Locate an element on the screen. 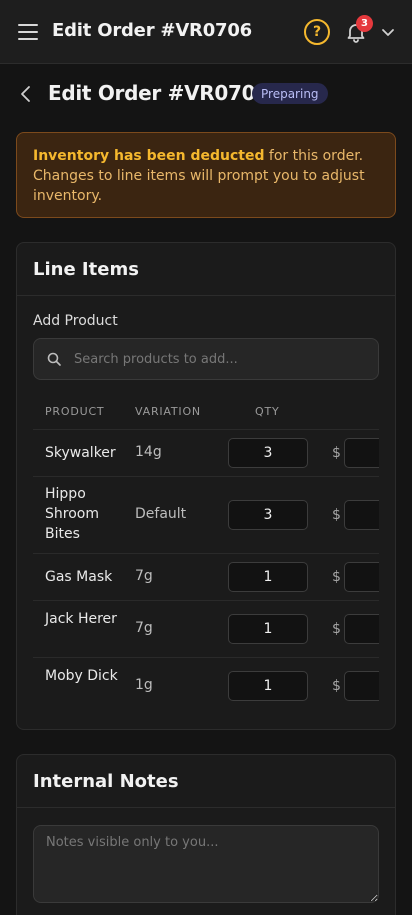  column-header-variation: VARIATION is located at coordinates (168, 411).